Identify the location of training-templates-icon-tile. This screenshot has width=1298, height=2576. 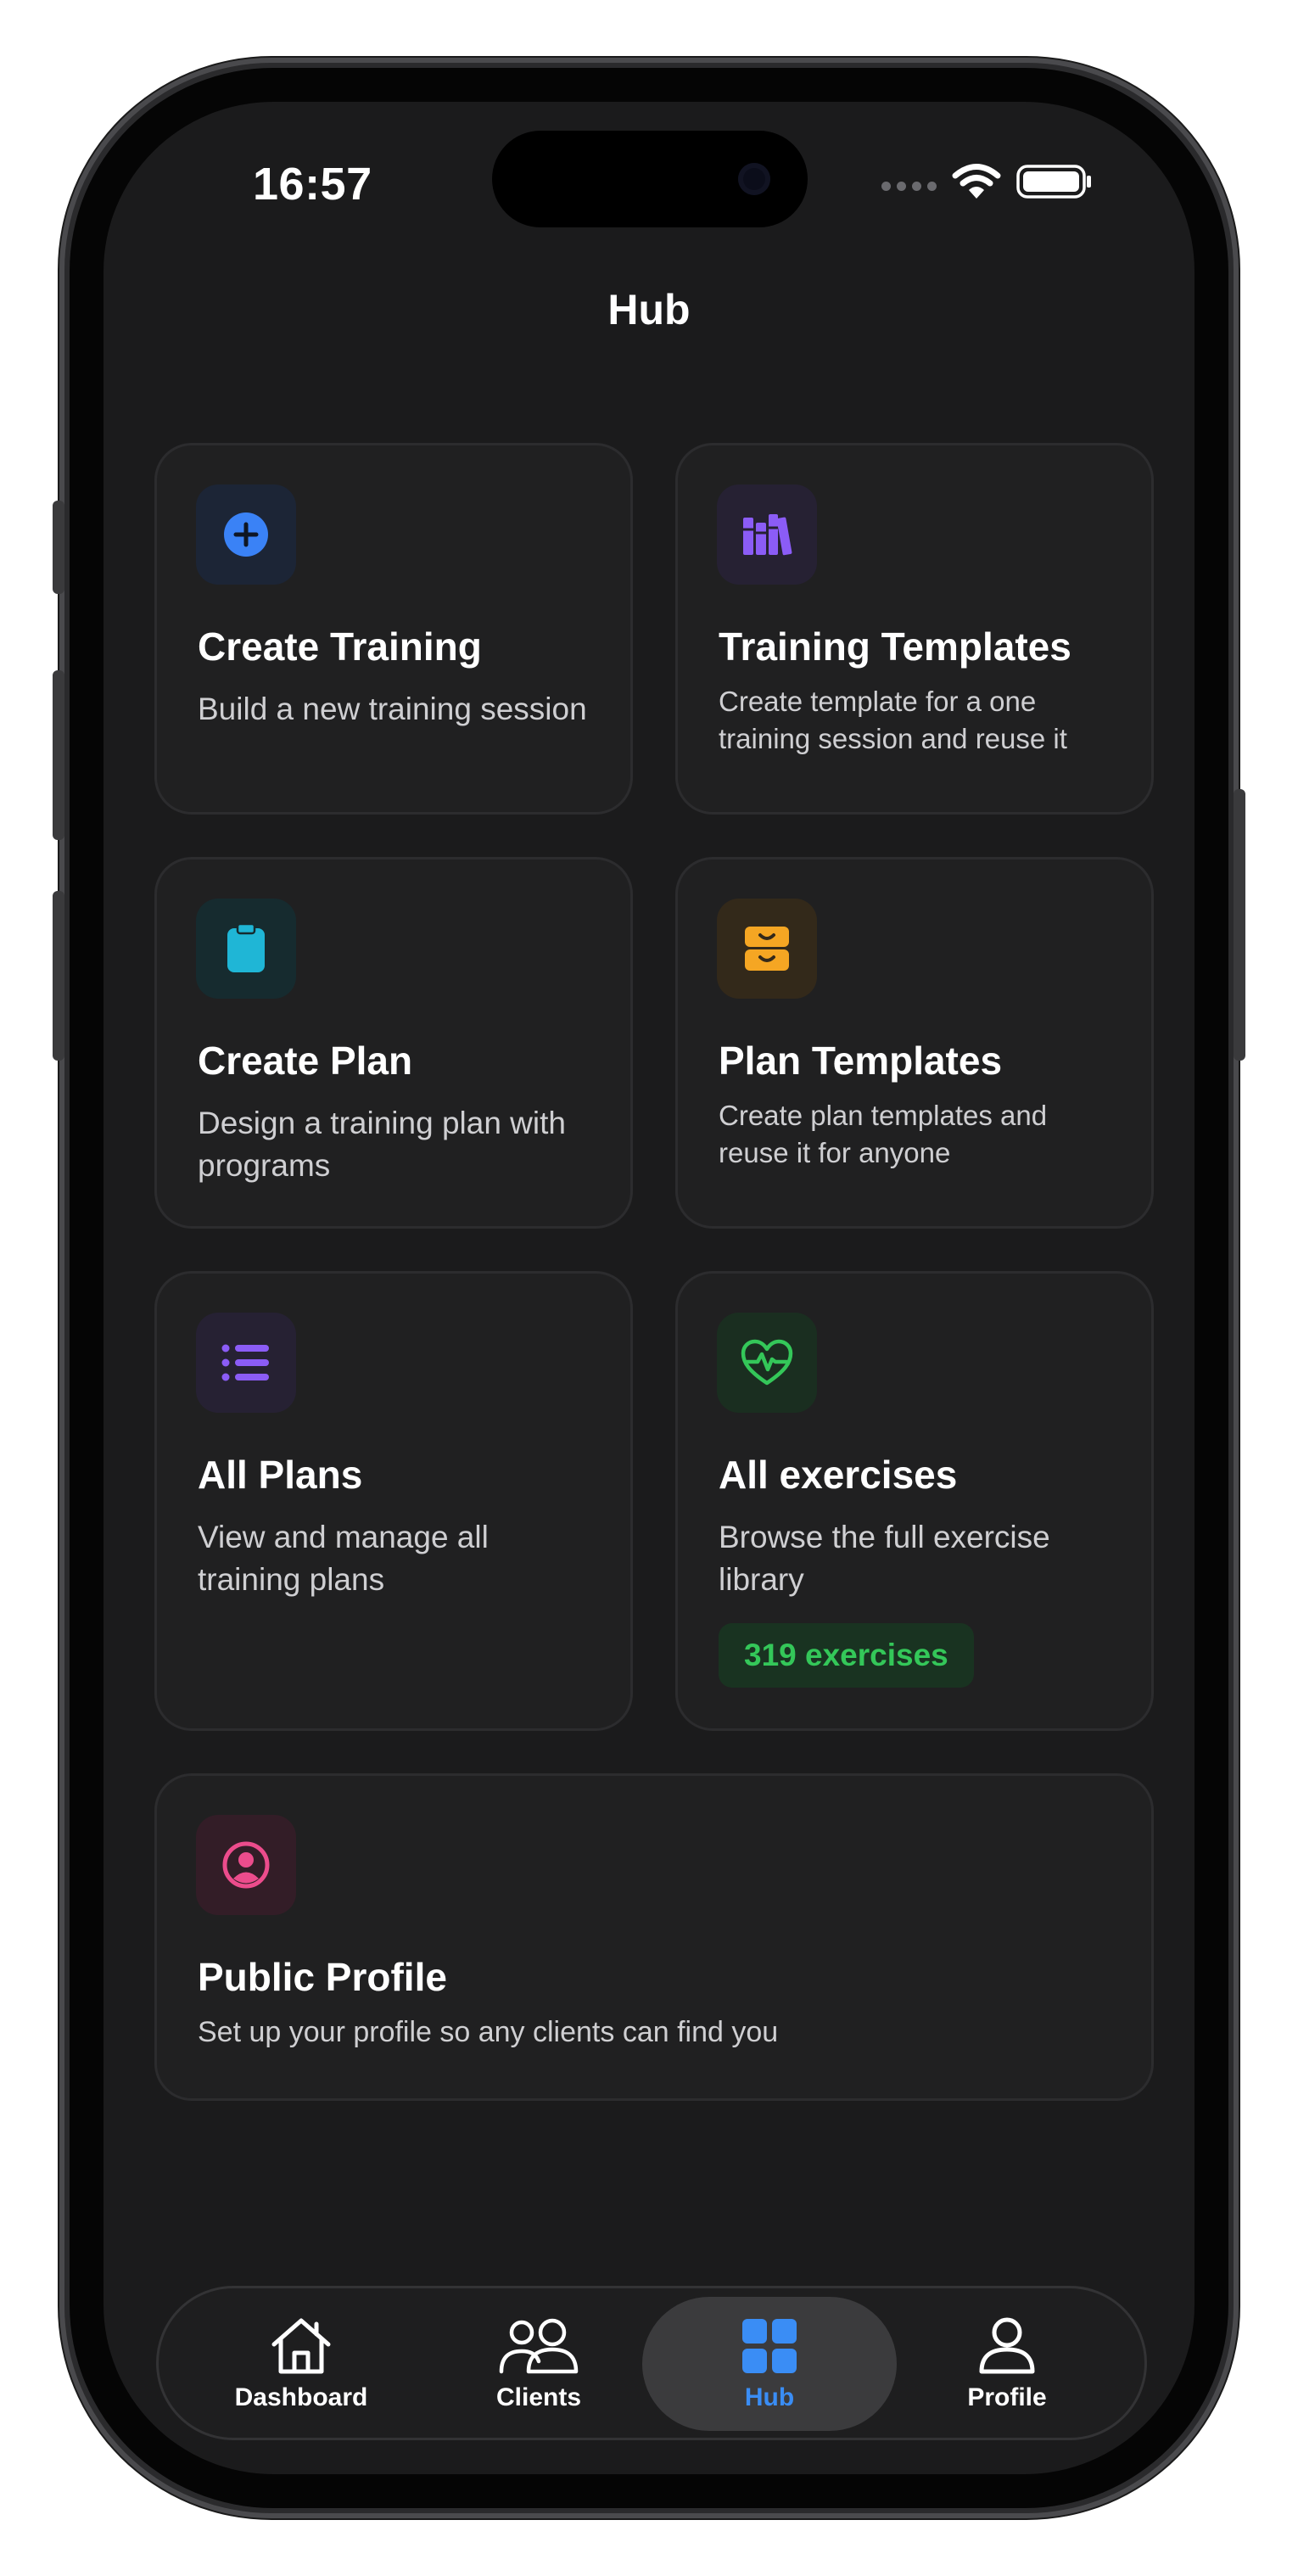
(767, 534).